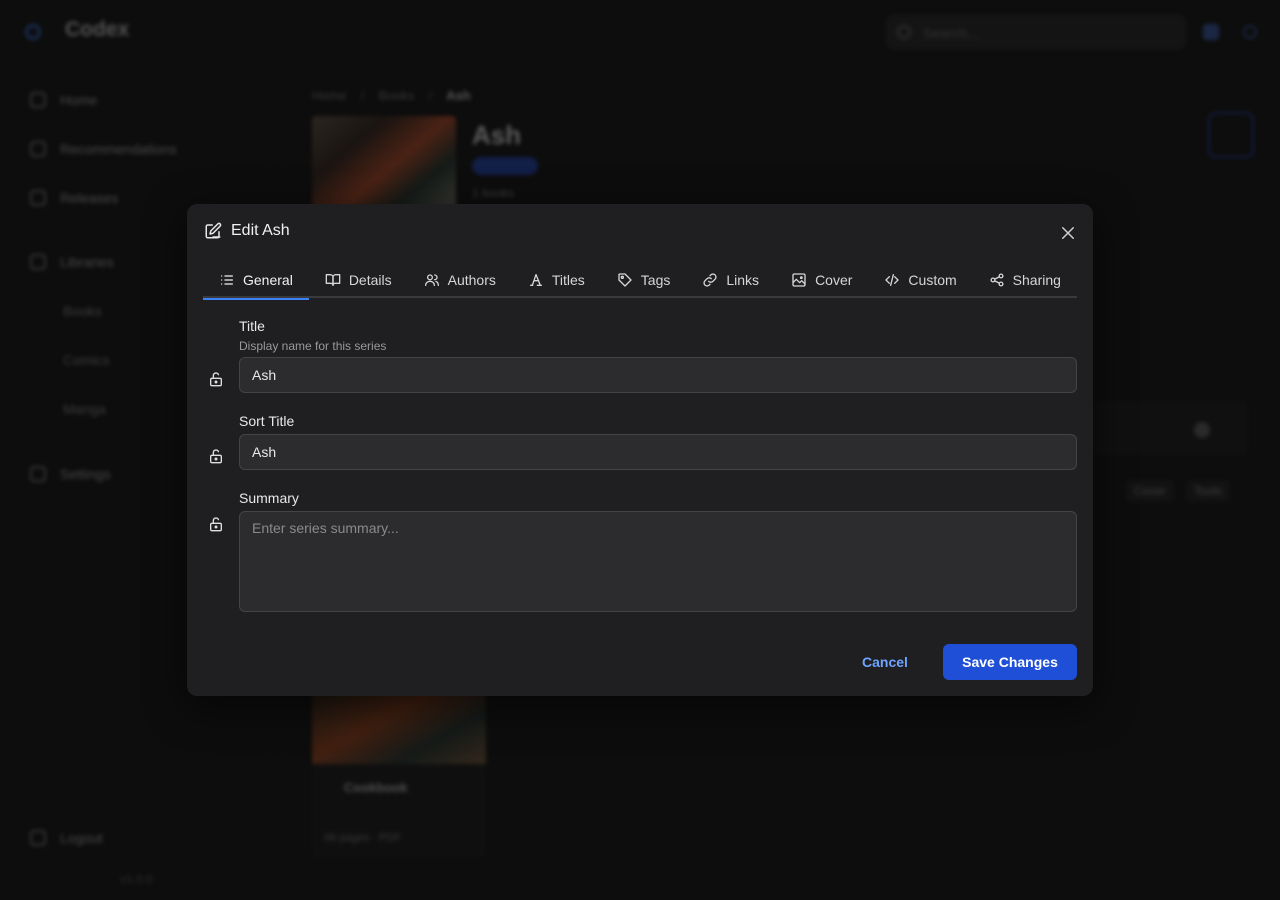  I want to click on sort-title-label: Sort Title, so click(267, 421).